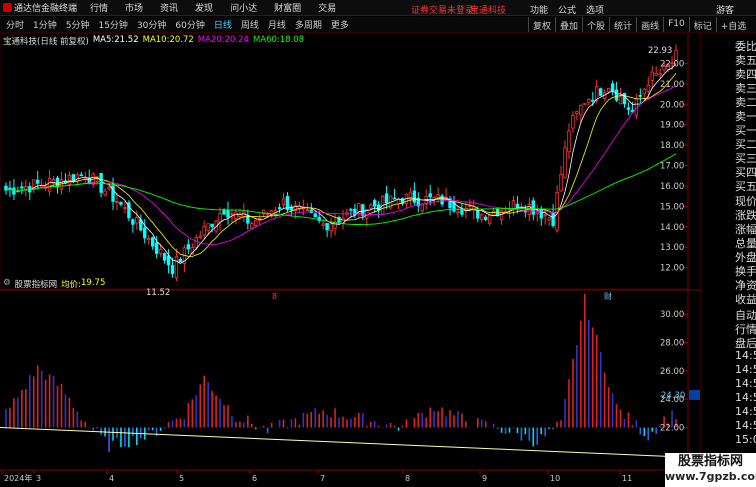 This screenshot has width=756, height=487. I want to click on period-tab: 更多, so click(340, 24).